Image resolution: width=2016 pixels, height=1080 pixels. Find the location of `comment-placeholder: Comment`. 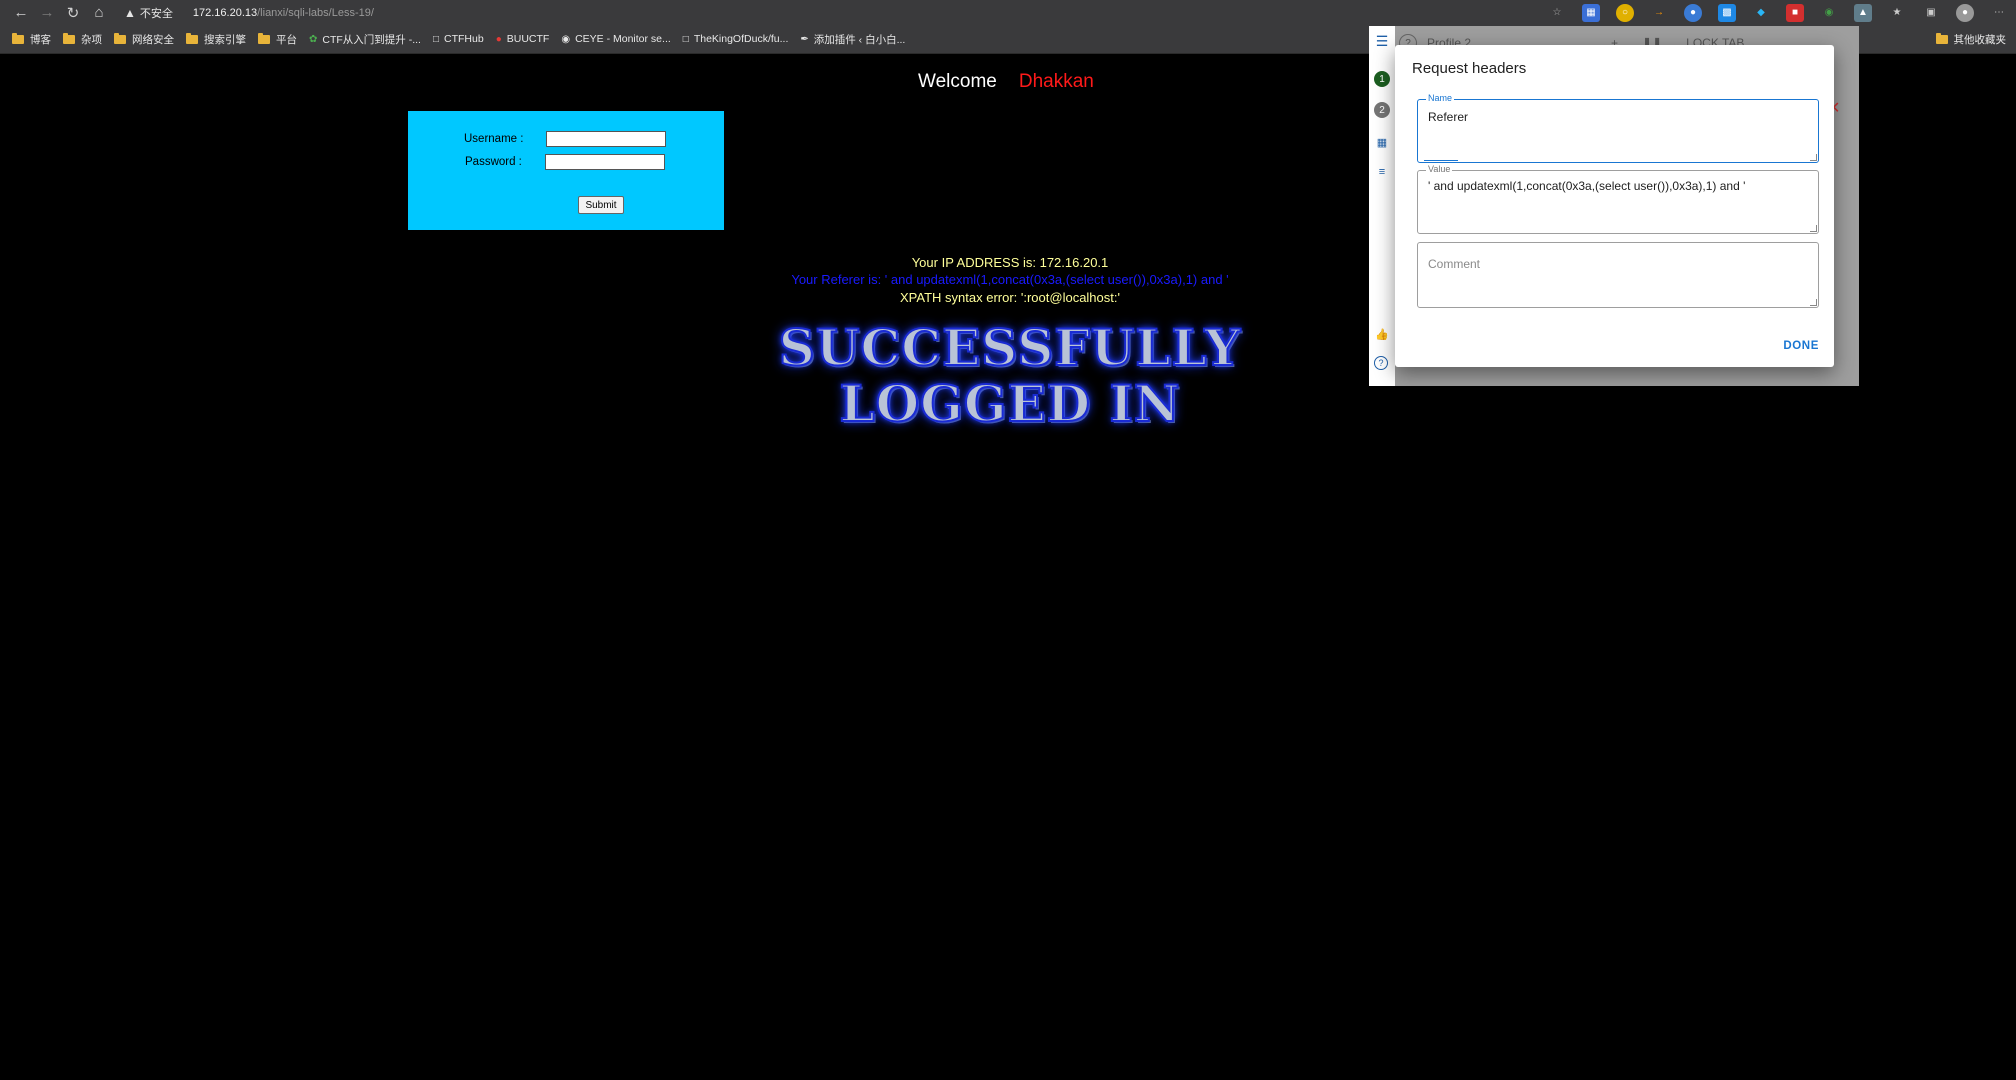

comment-placeholder: Comment is located at coordinates (1454, 264).